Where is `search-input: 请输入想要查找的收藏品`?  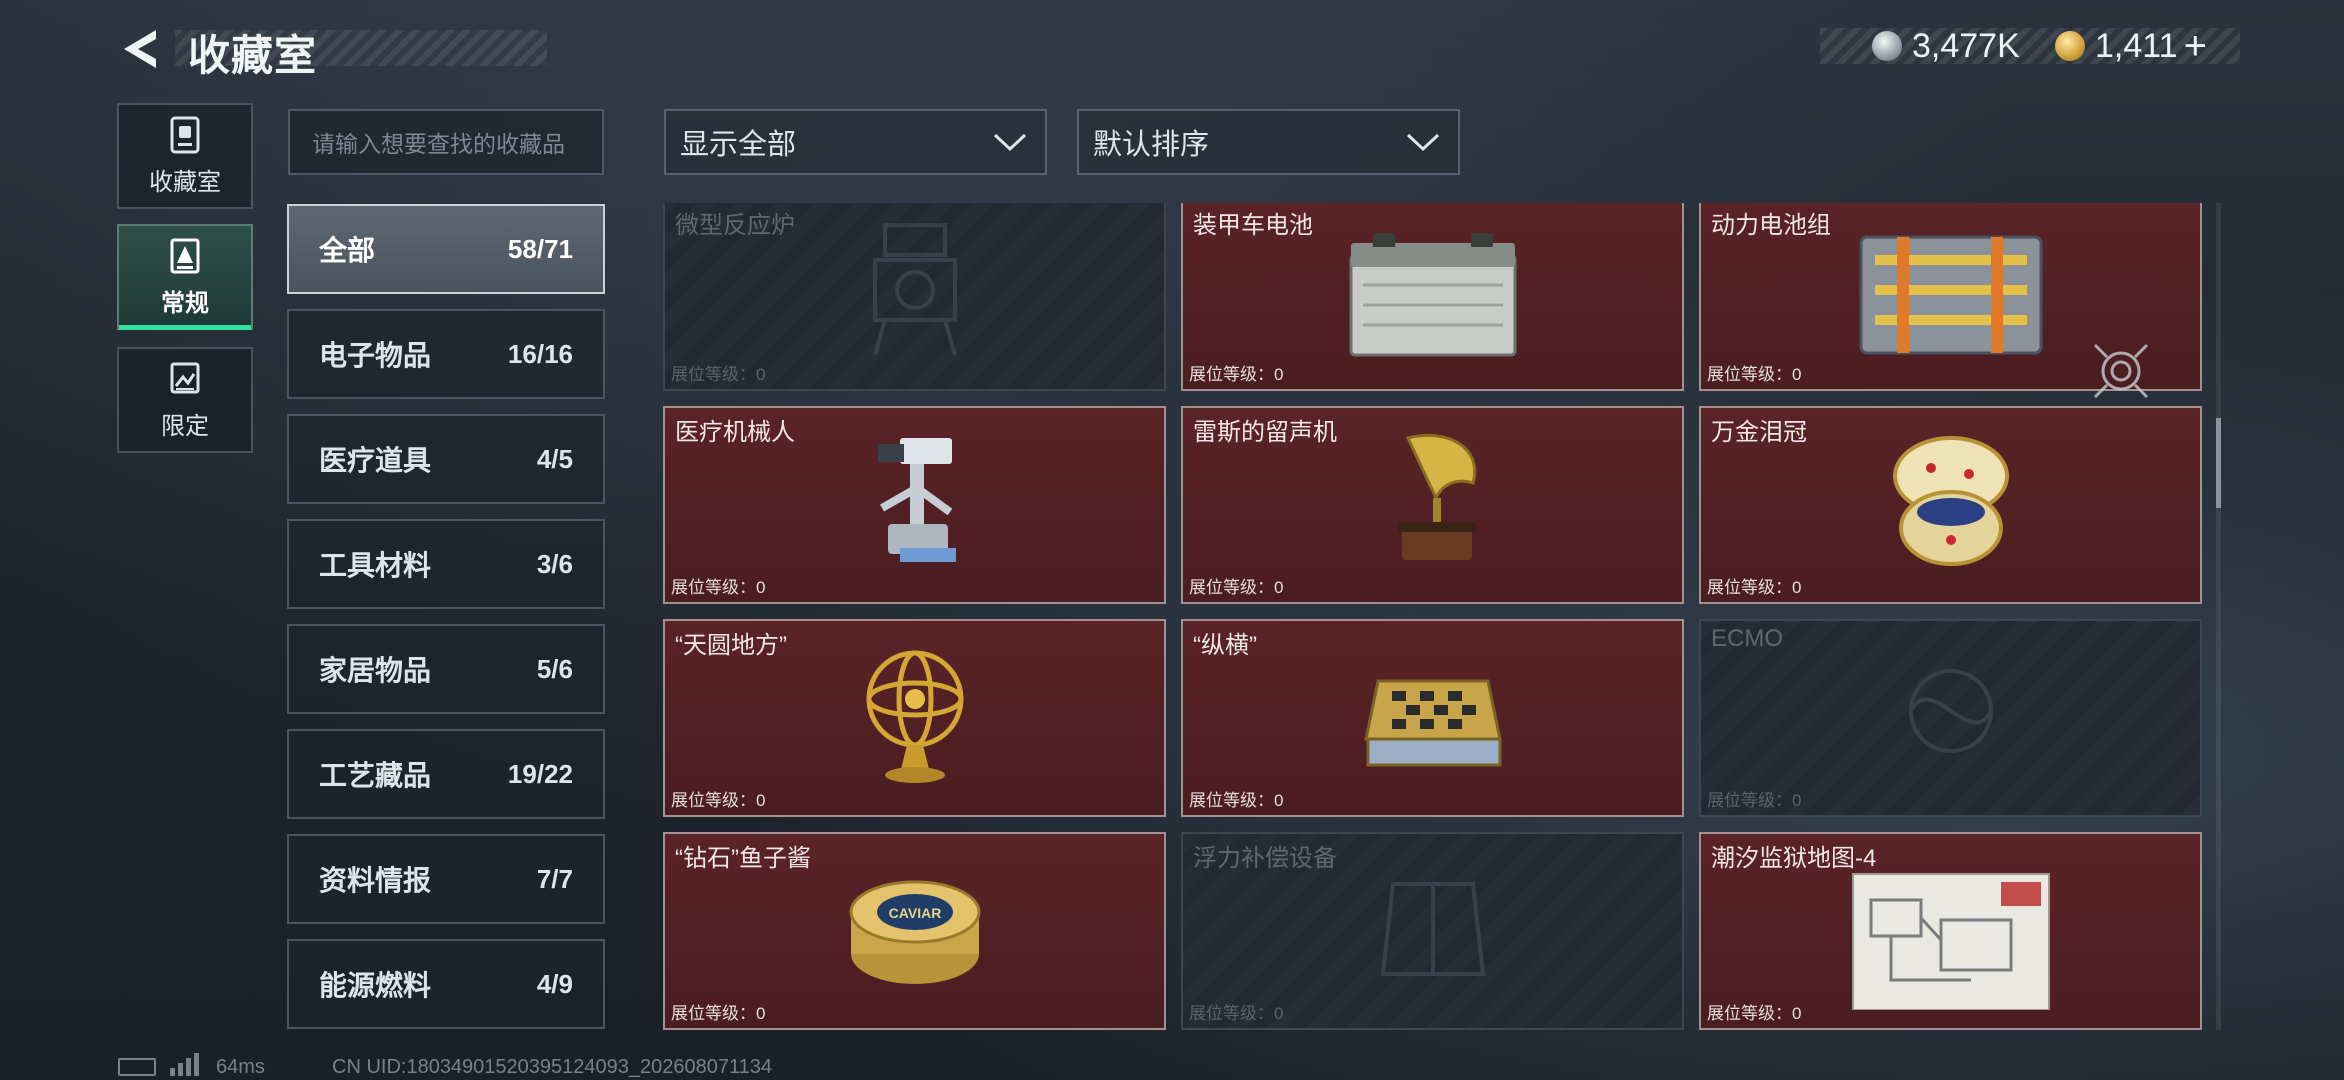 search-input: 请输入想要查找的收藏品 is located at coordinates (446, 142).